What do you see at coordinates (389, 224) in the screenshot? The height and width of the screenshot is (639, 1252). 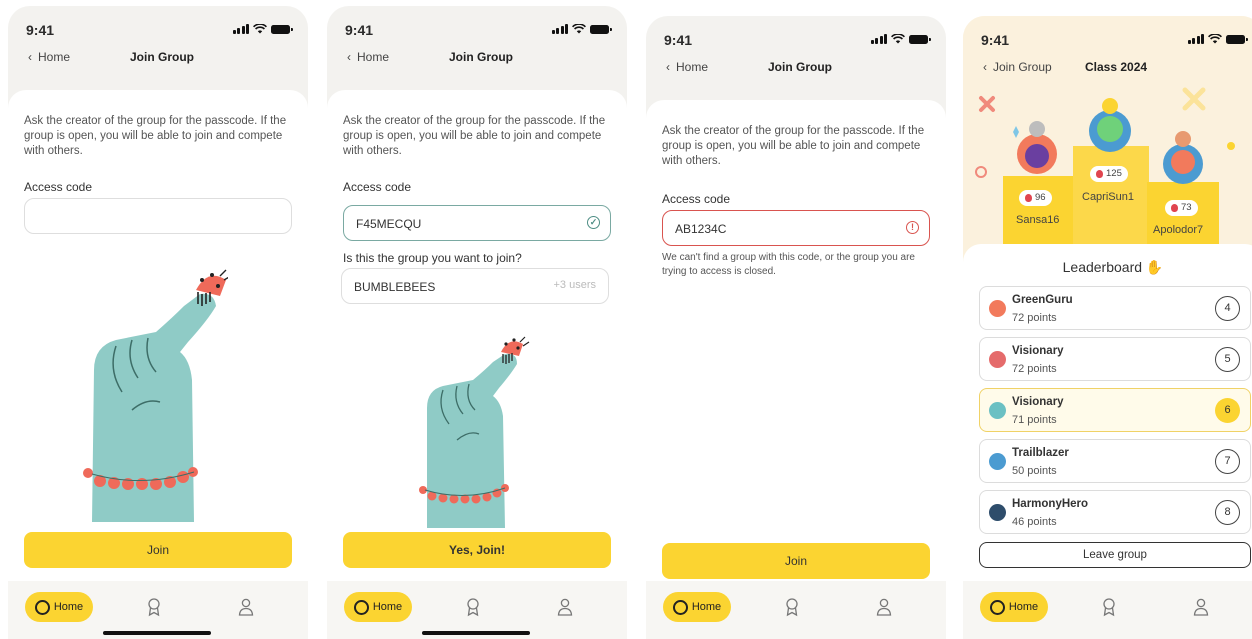 I see `access-code-value: F45MECQU` at bounding box center [389, 224].